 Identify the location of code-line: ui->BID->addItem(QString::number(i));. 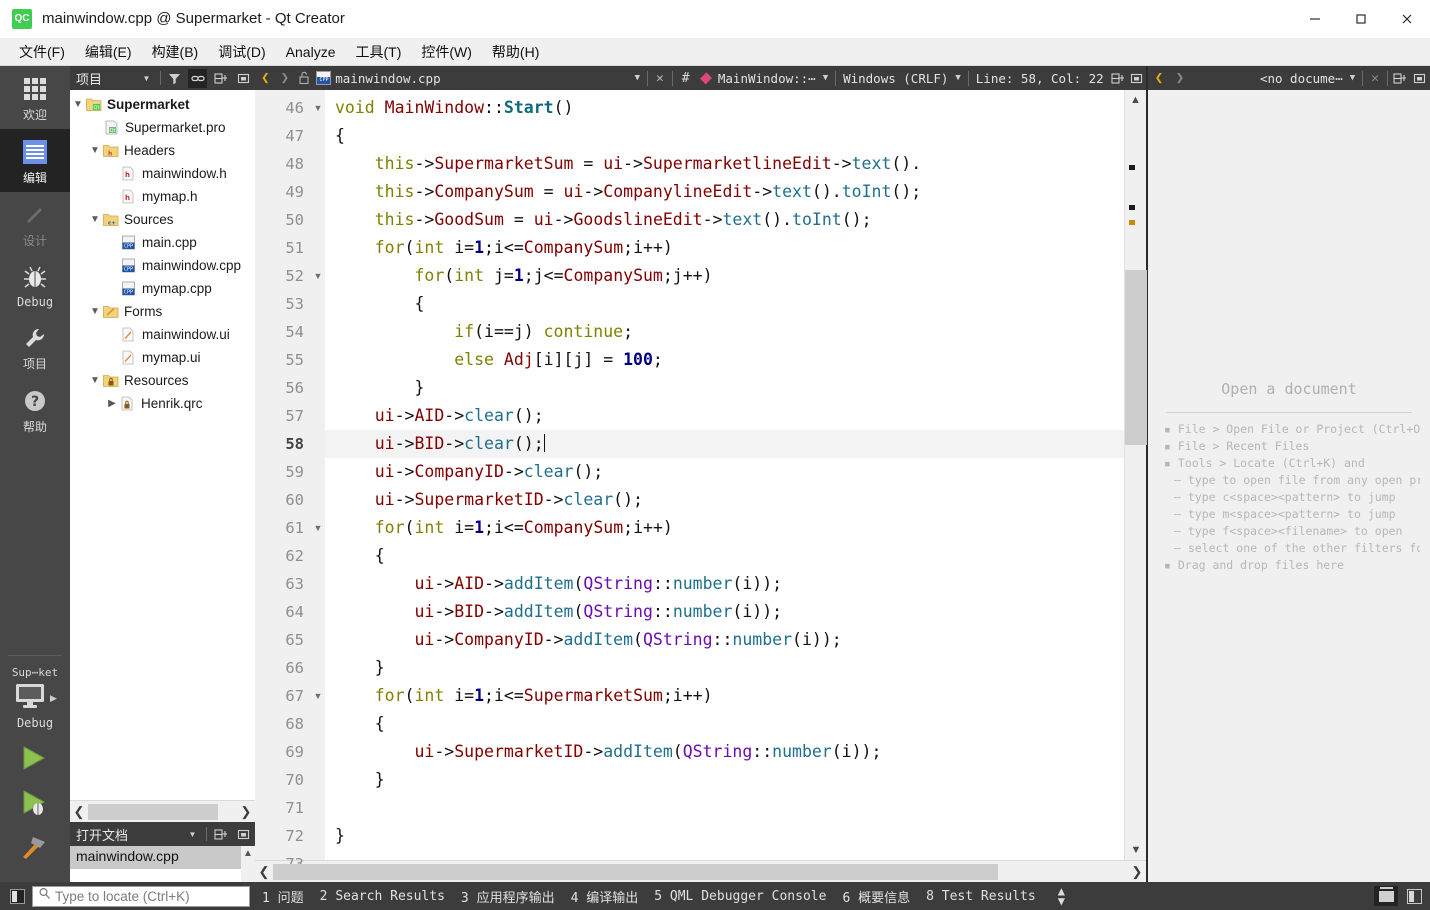
(724, 612).